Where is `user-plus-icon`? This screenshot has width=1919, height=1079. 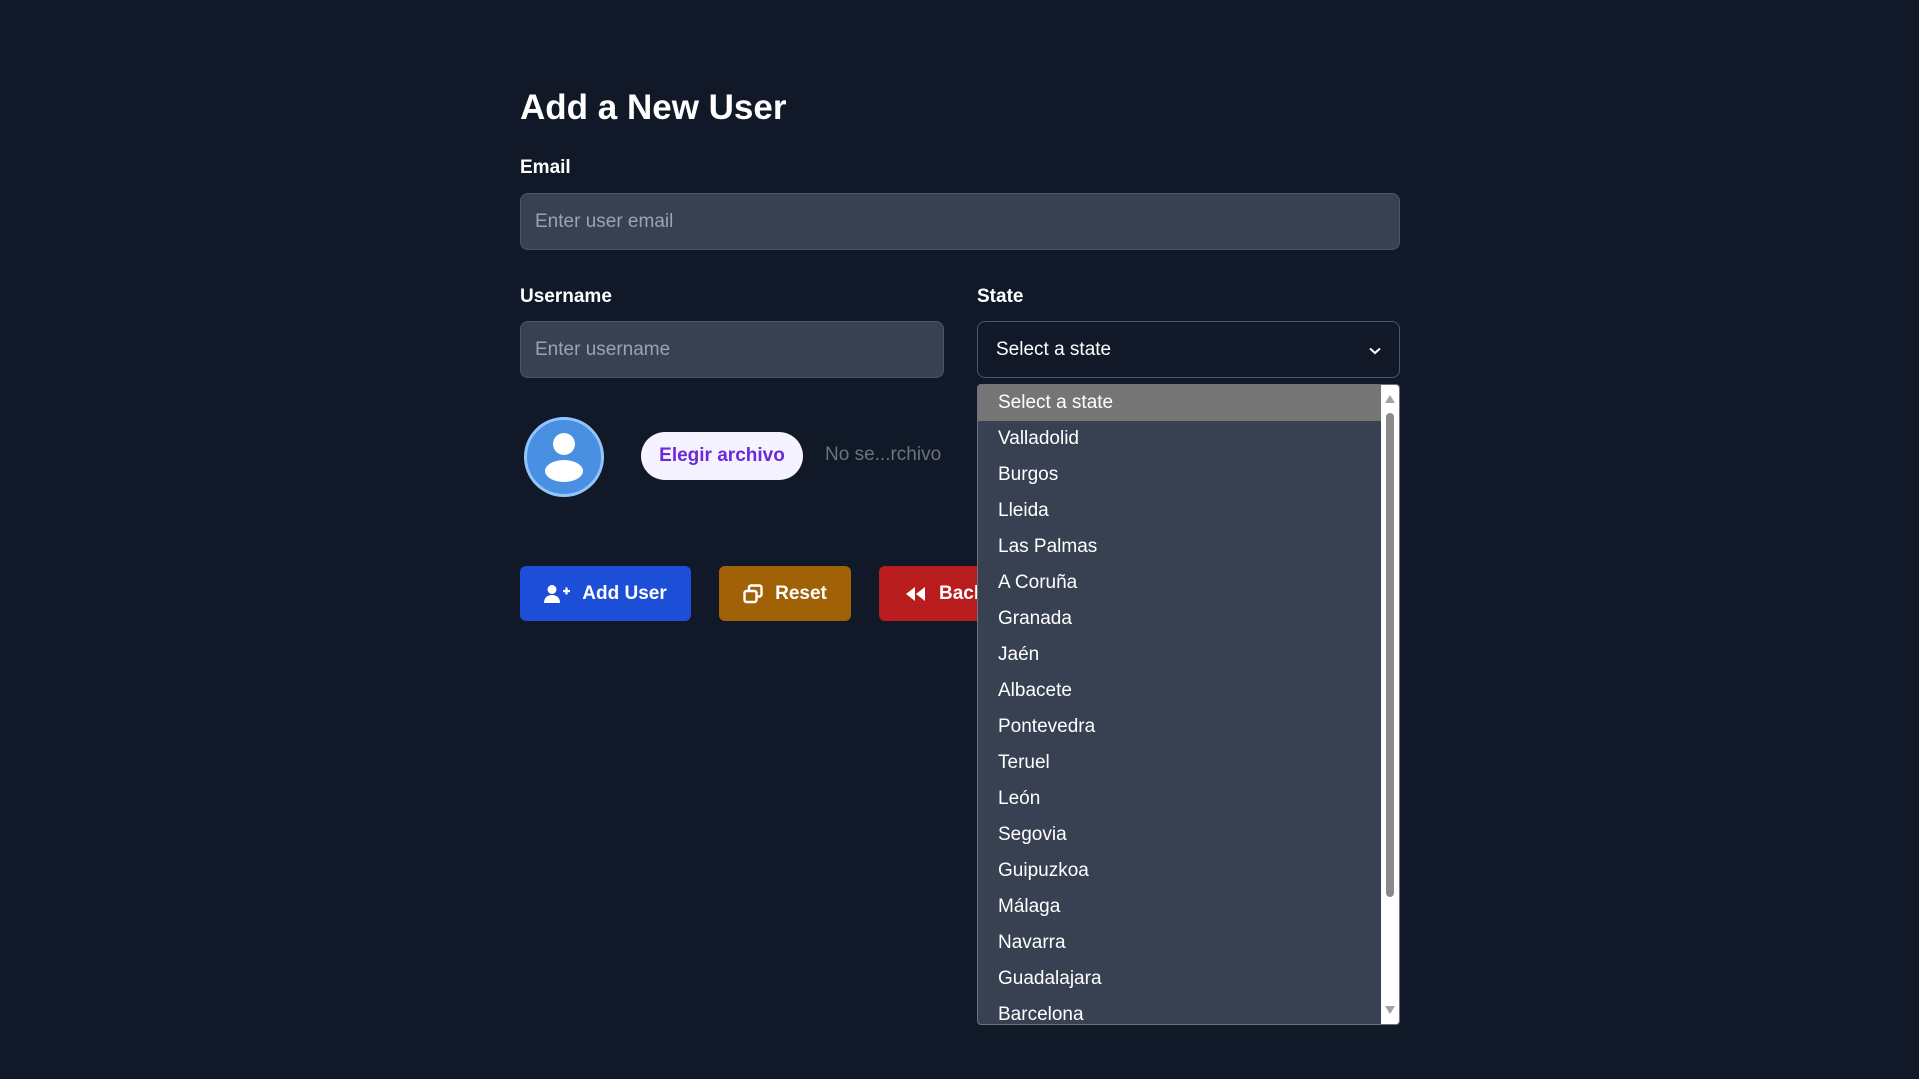
user-plus-icon is located at coordinates (557, 593).